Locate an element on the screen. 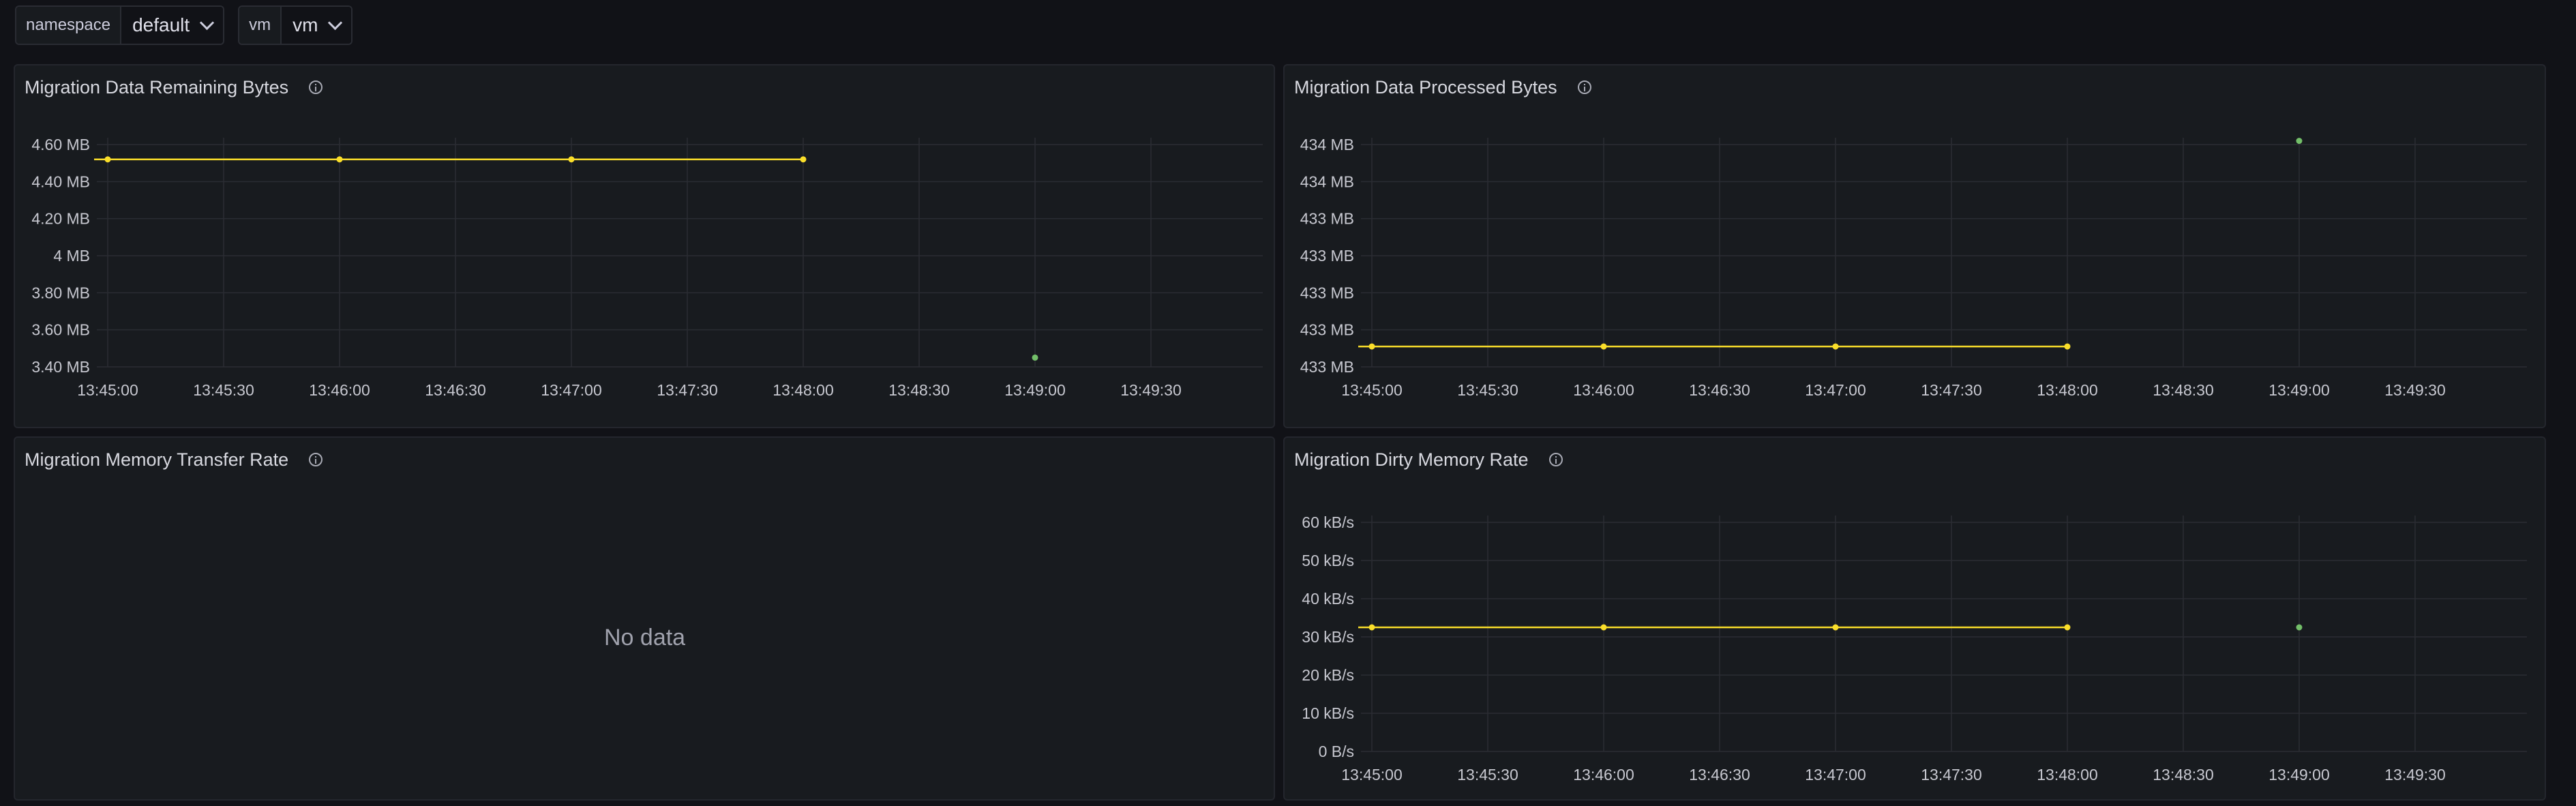 The width and height of the screenshot is (2576, 806). vm-variable: vm vm is located at coordinates (295, 25).